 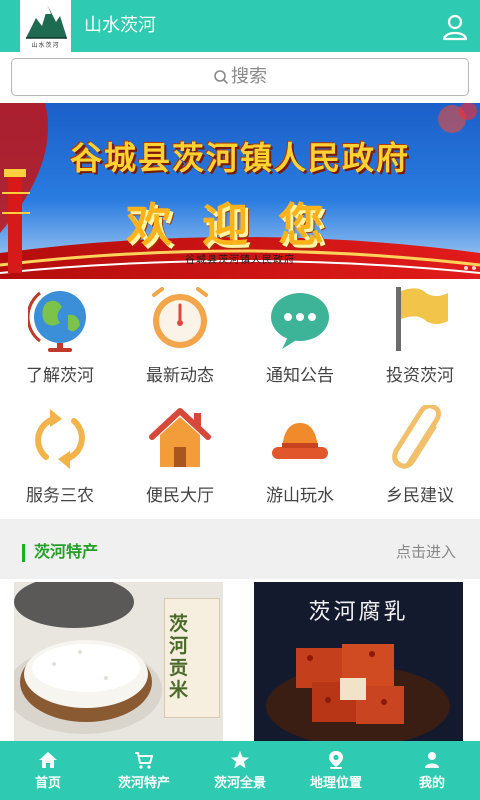 I want to click on mountain-logo-icon, so click(x=46, y=22).